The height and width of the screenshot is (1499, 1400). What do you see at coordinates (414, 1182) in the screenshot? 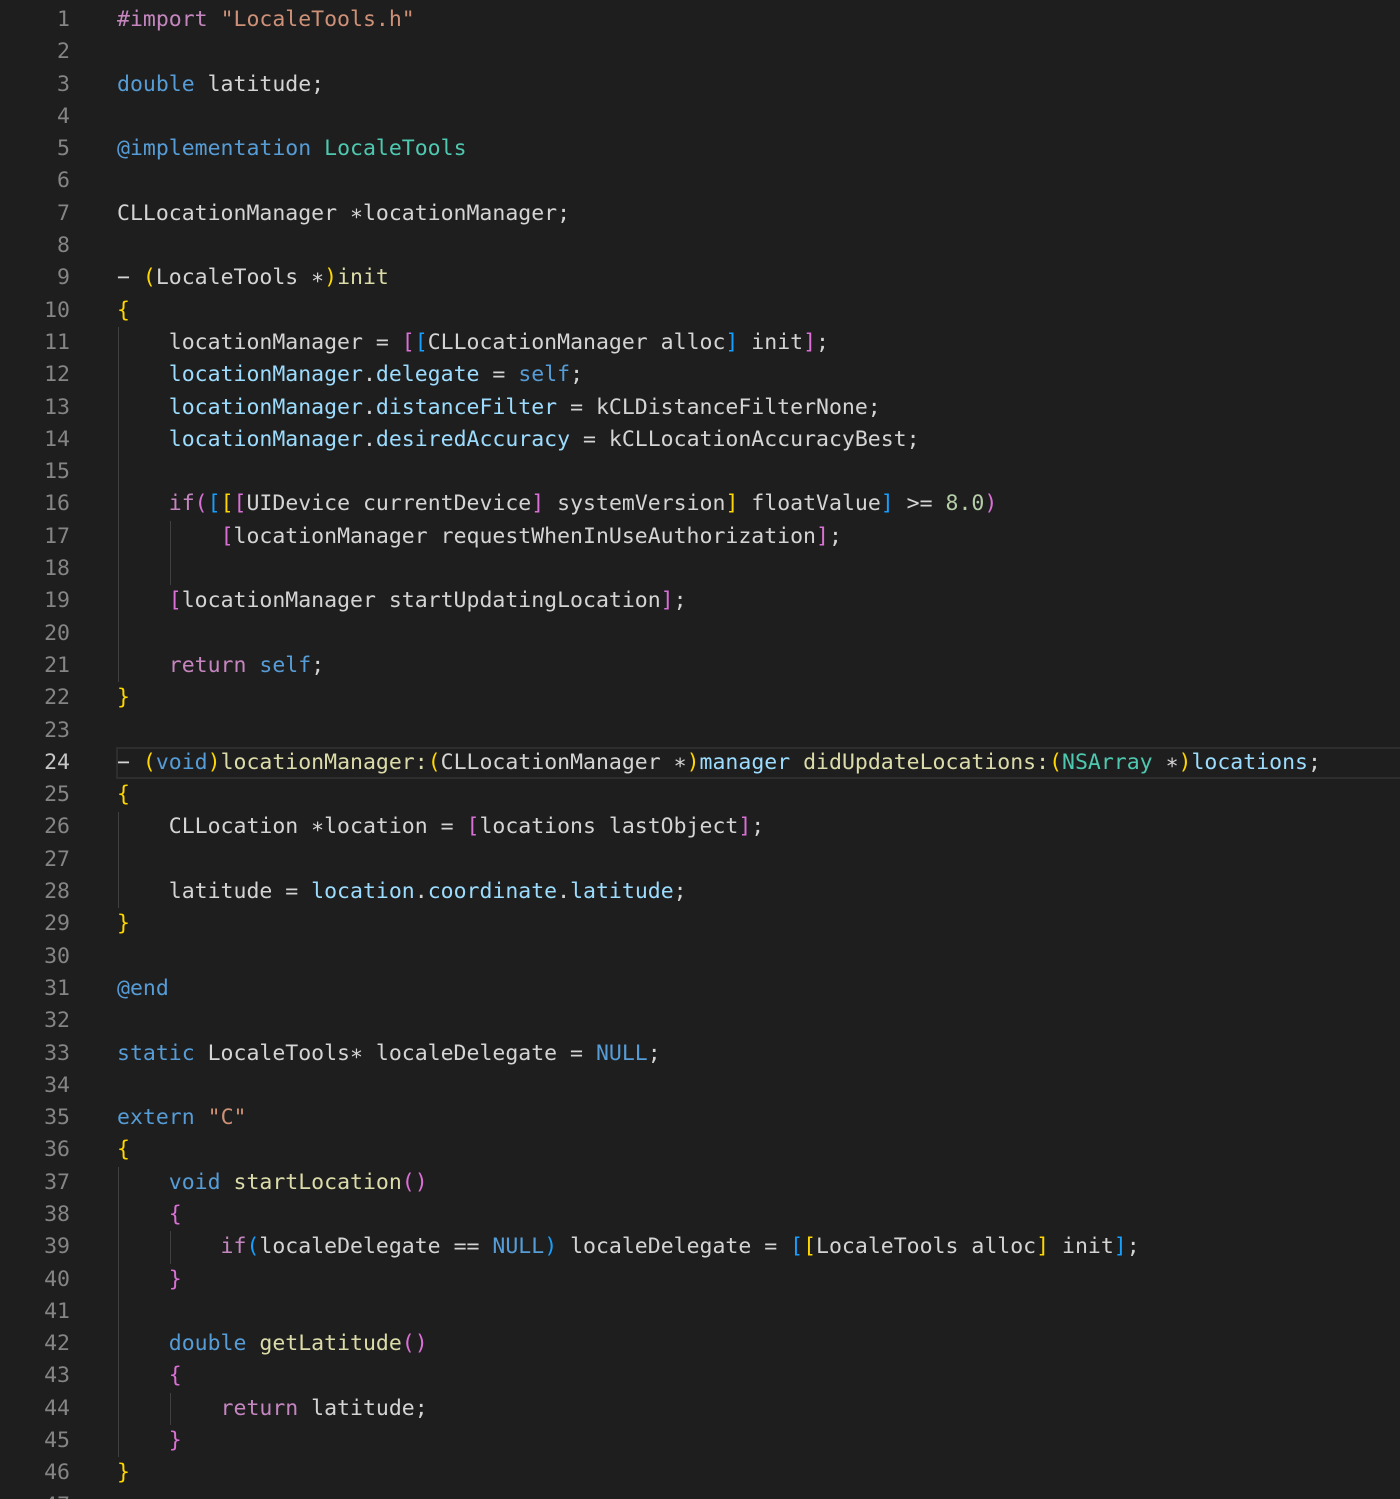
I see `code-token: ()` at bounding box center [414, 1182].